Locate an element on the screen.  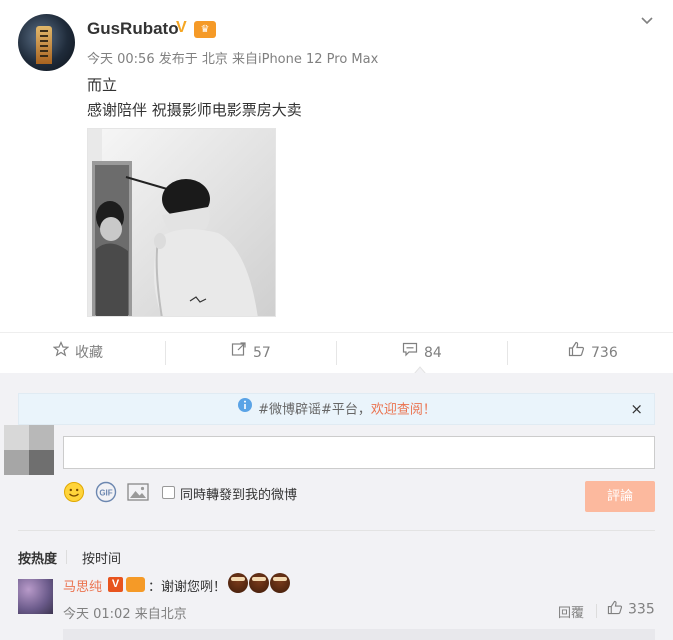
my-avatar is located at coordinates (29, 450).